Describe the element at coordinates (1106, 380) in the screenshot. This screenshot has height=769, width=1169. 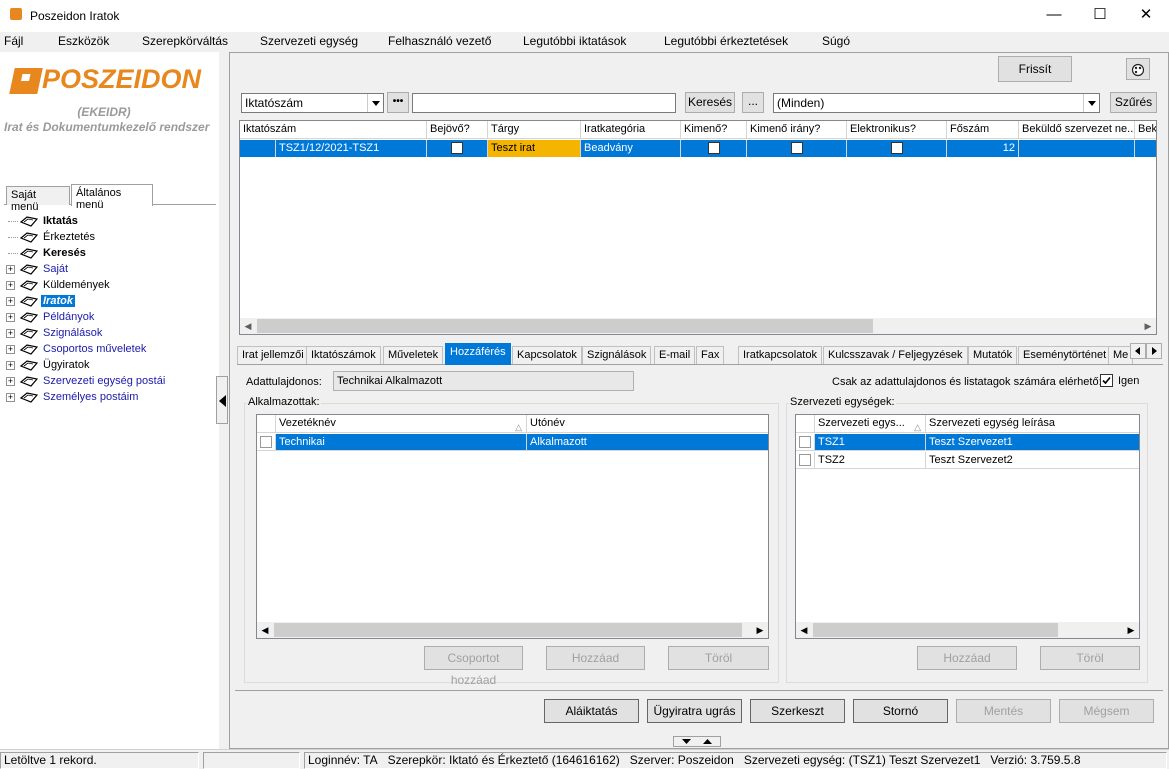
I see `only-owner-checkbox` at that location.